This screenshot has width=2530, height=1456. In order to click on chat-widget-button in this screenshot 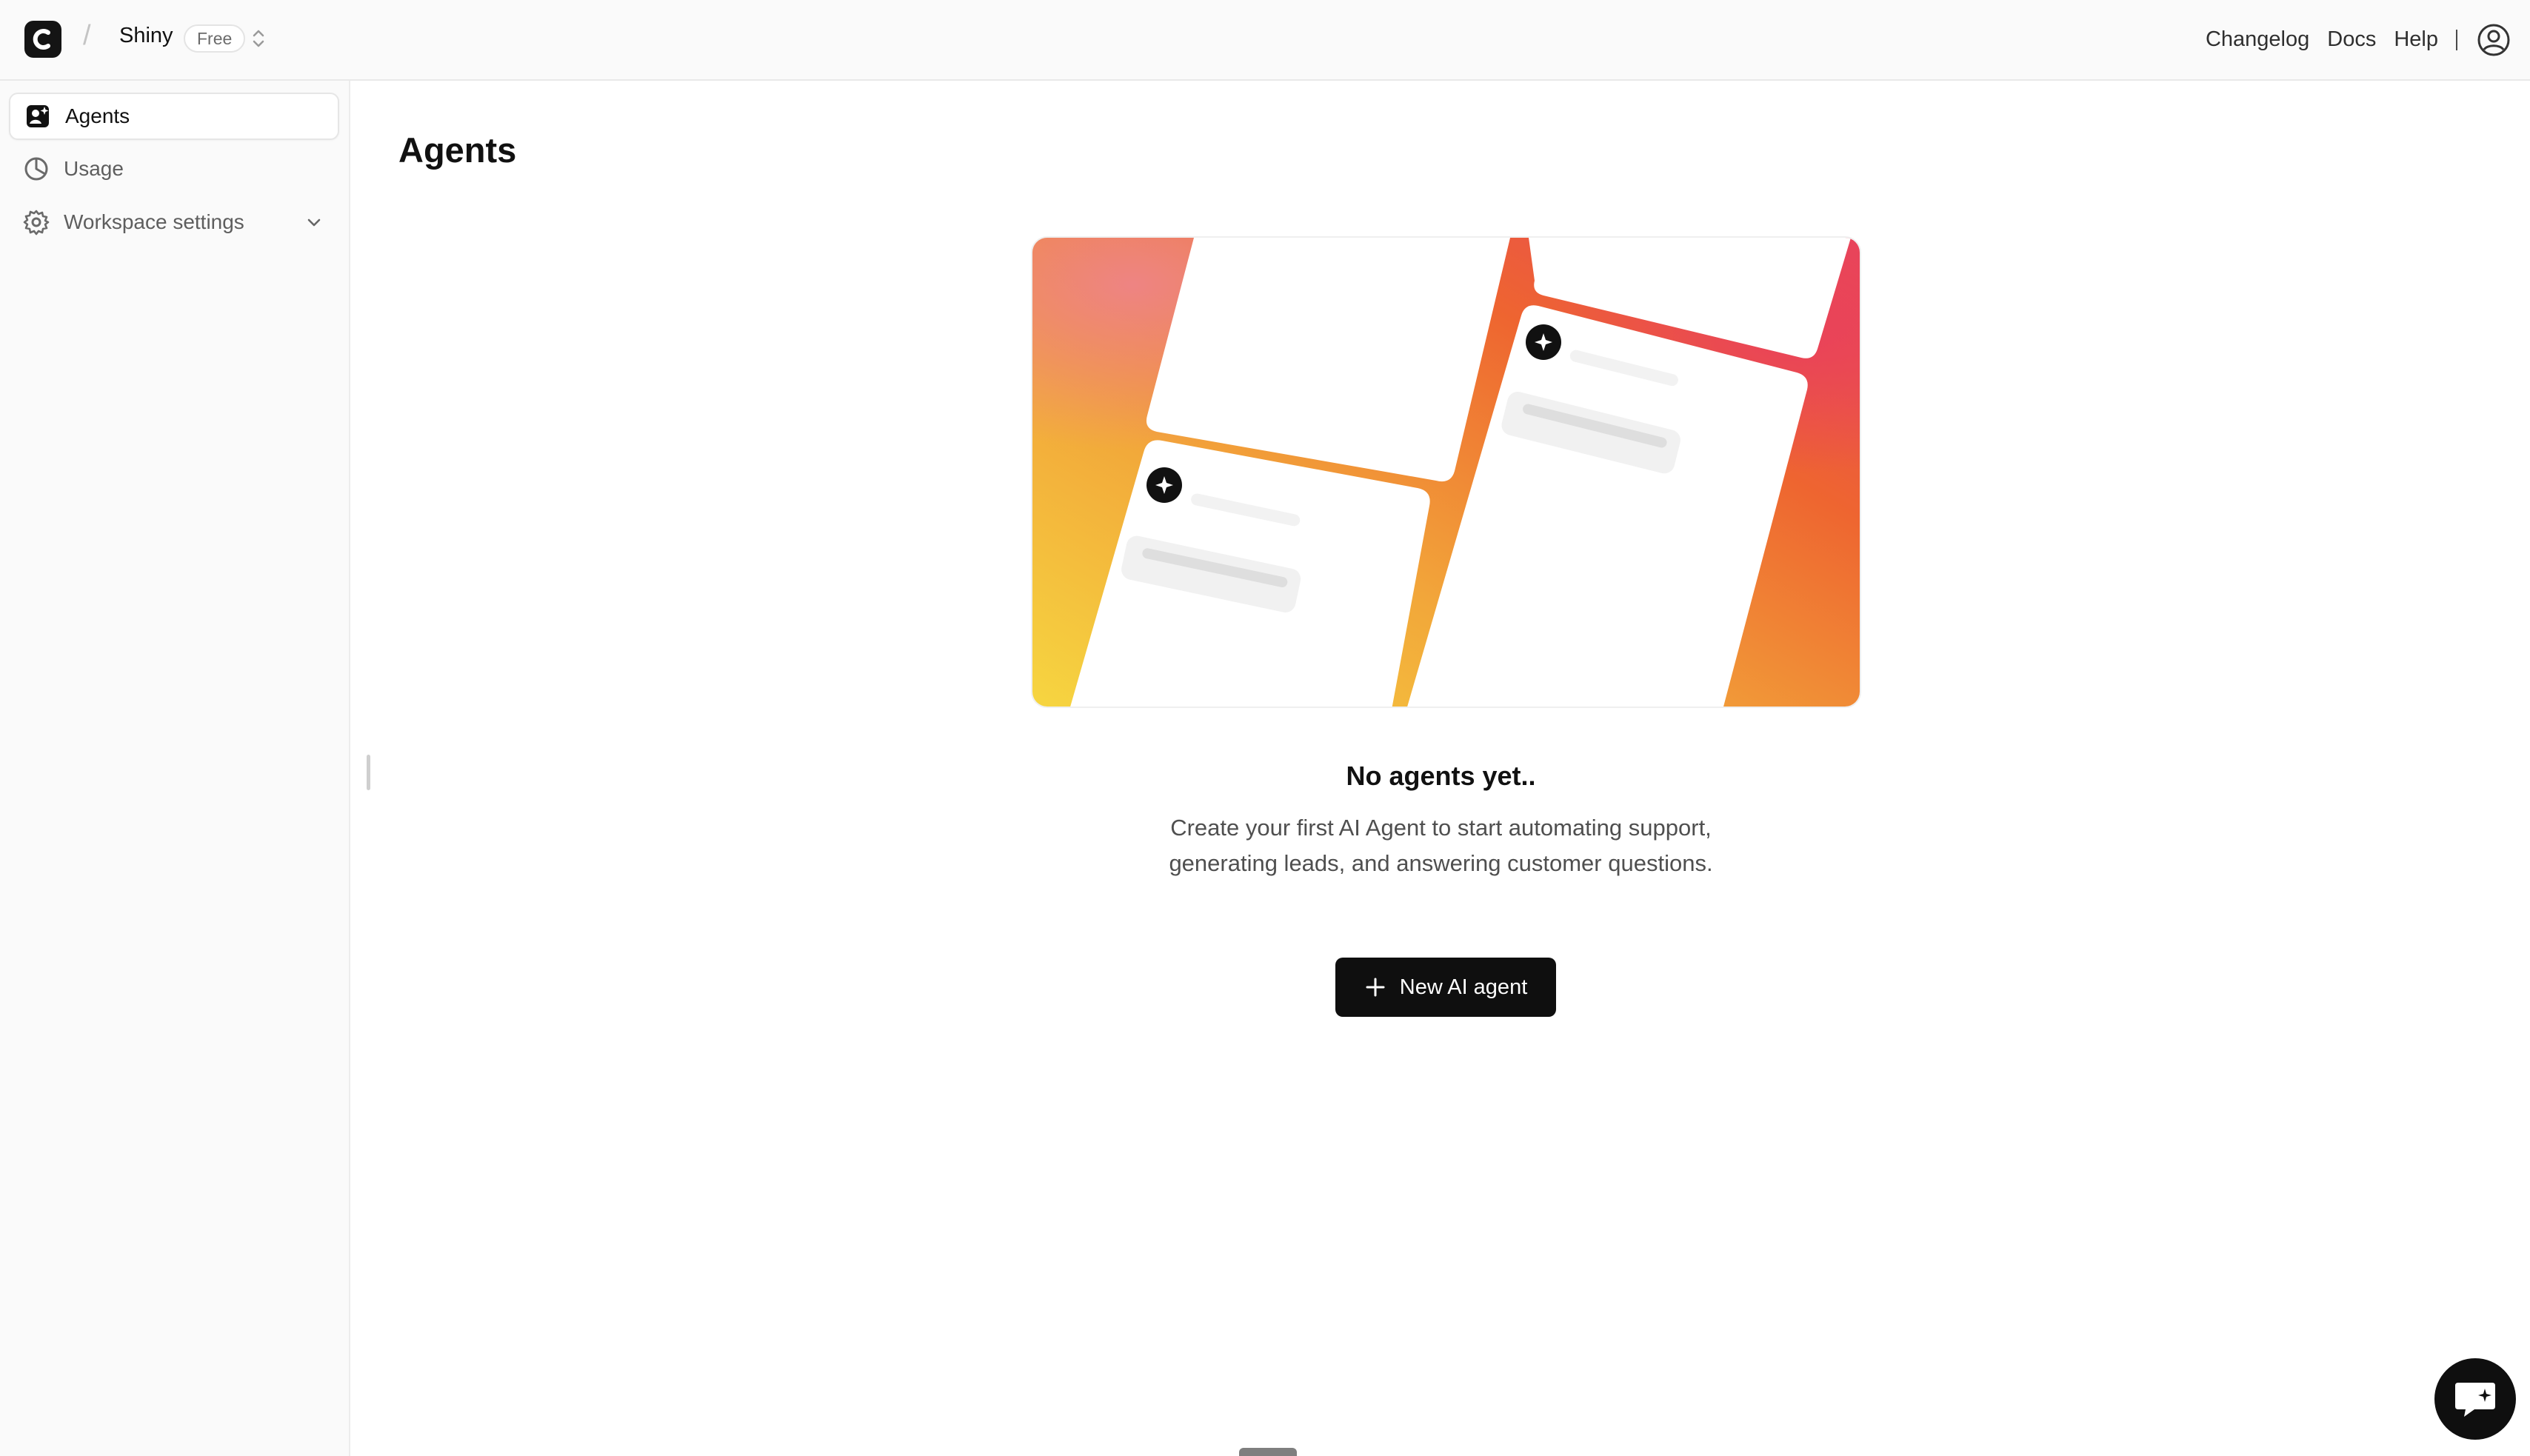, I will do `click(2475, 1399)`.